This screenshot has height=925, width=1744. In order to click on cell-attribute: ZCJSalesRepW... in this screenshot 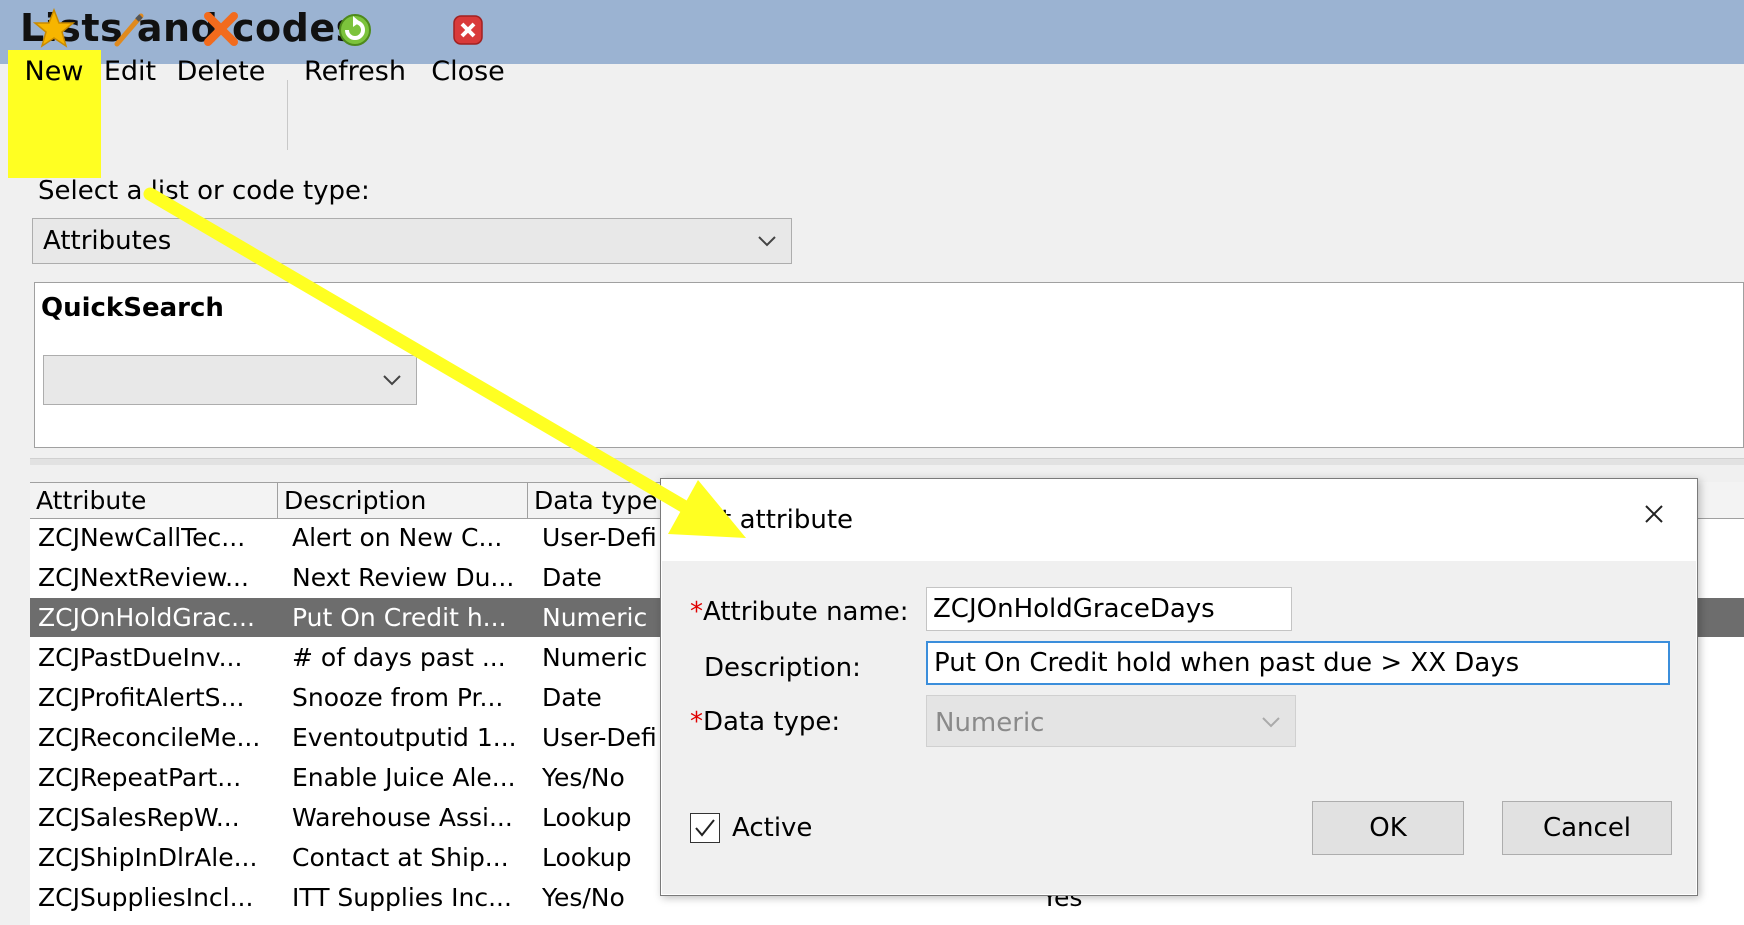, I will do `click(139, 817)`.